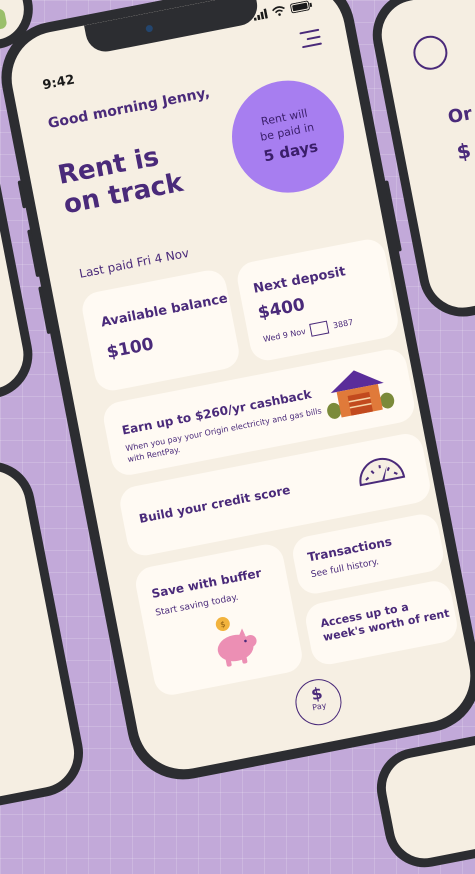 The height and width of the screenshot is (874, 475). What do you see at coordinates (350, 549) in the screenshot?
I see `transactions-title: Transactions` at bounding box center [350, 549].